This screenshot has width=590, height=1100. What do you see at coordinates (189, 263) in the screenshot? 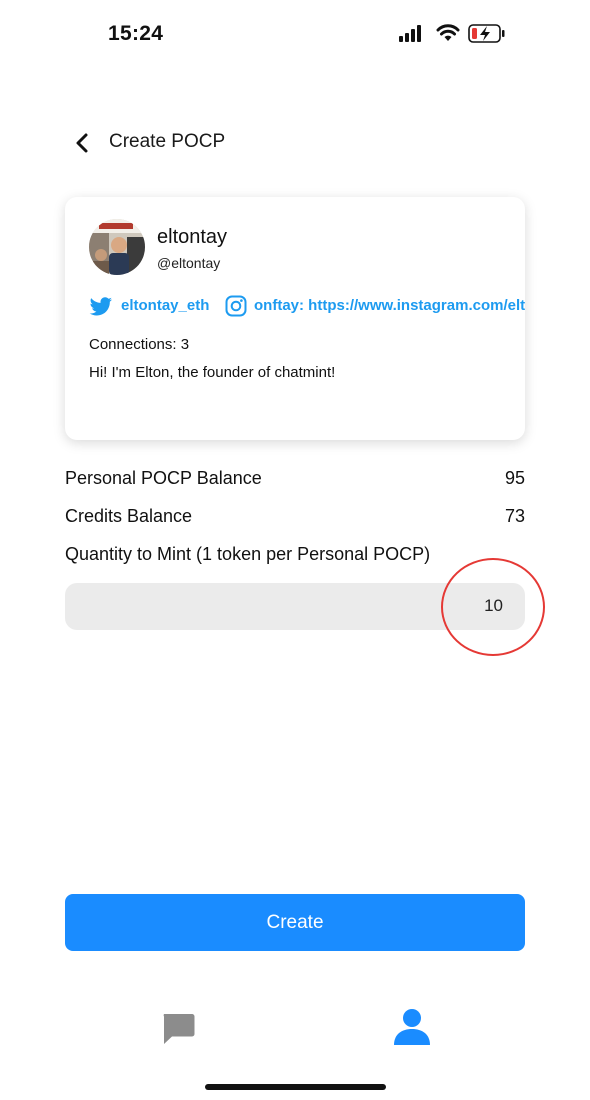
I see `profile-handle: @eltontay` at bounding box center [189, 263].